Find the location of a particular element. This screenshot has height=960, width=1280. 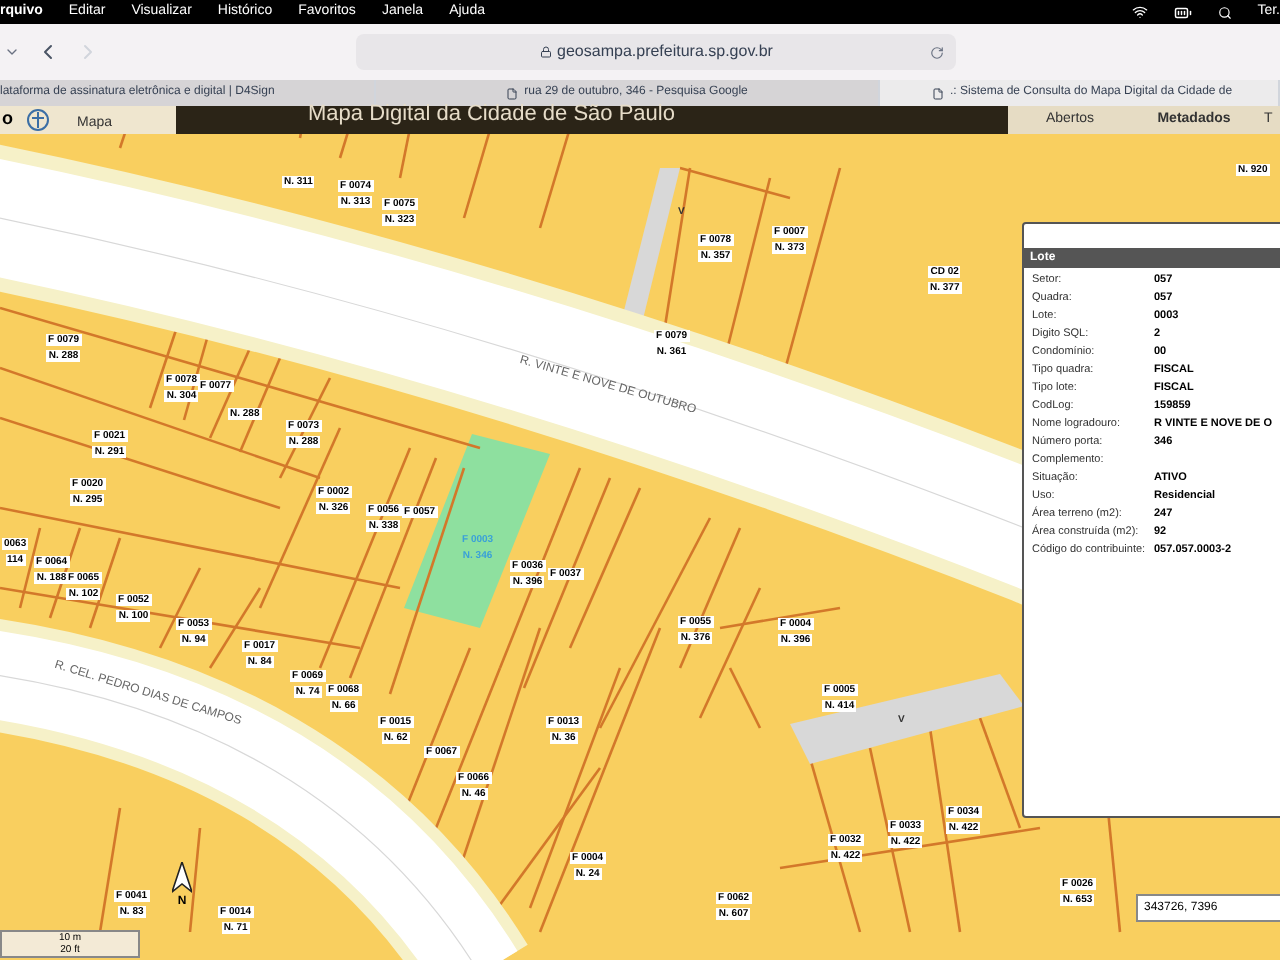

battery-icon is located at coordinates (1182, 12).